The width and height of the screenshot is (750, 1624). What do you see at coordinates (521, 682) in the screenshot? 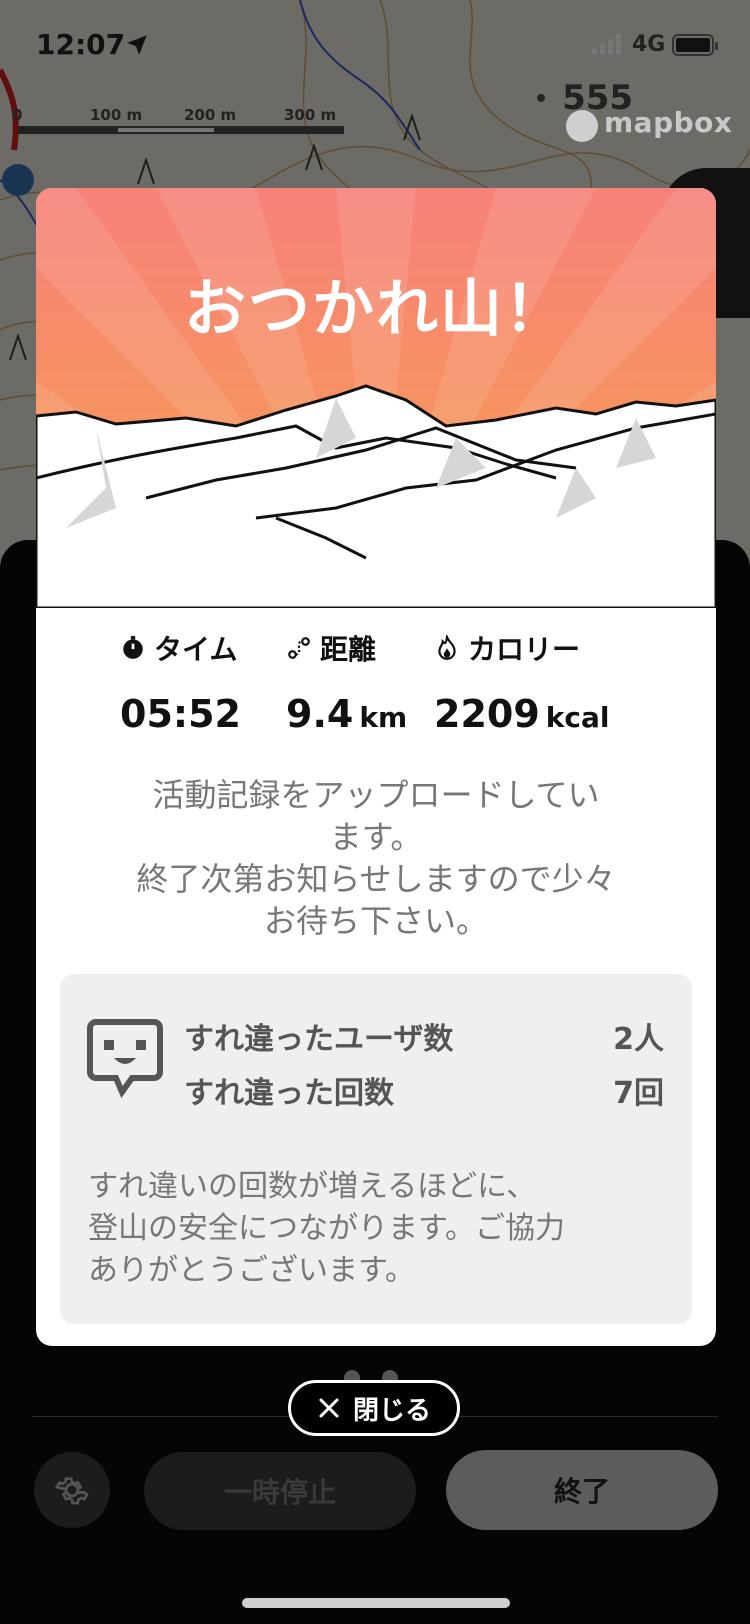
I see `stat-calories: カロリー 2209 kcal` at bounding box center [521, 682].